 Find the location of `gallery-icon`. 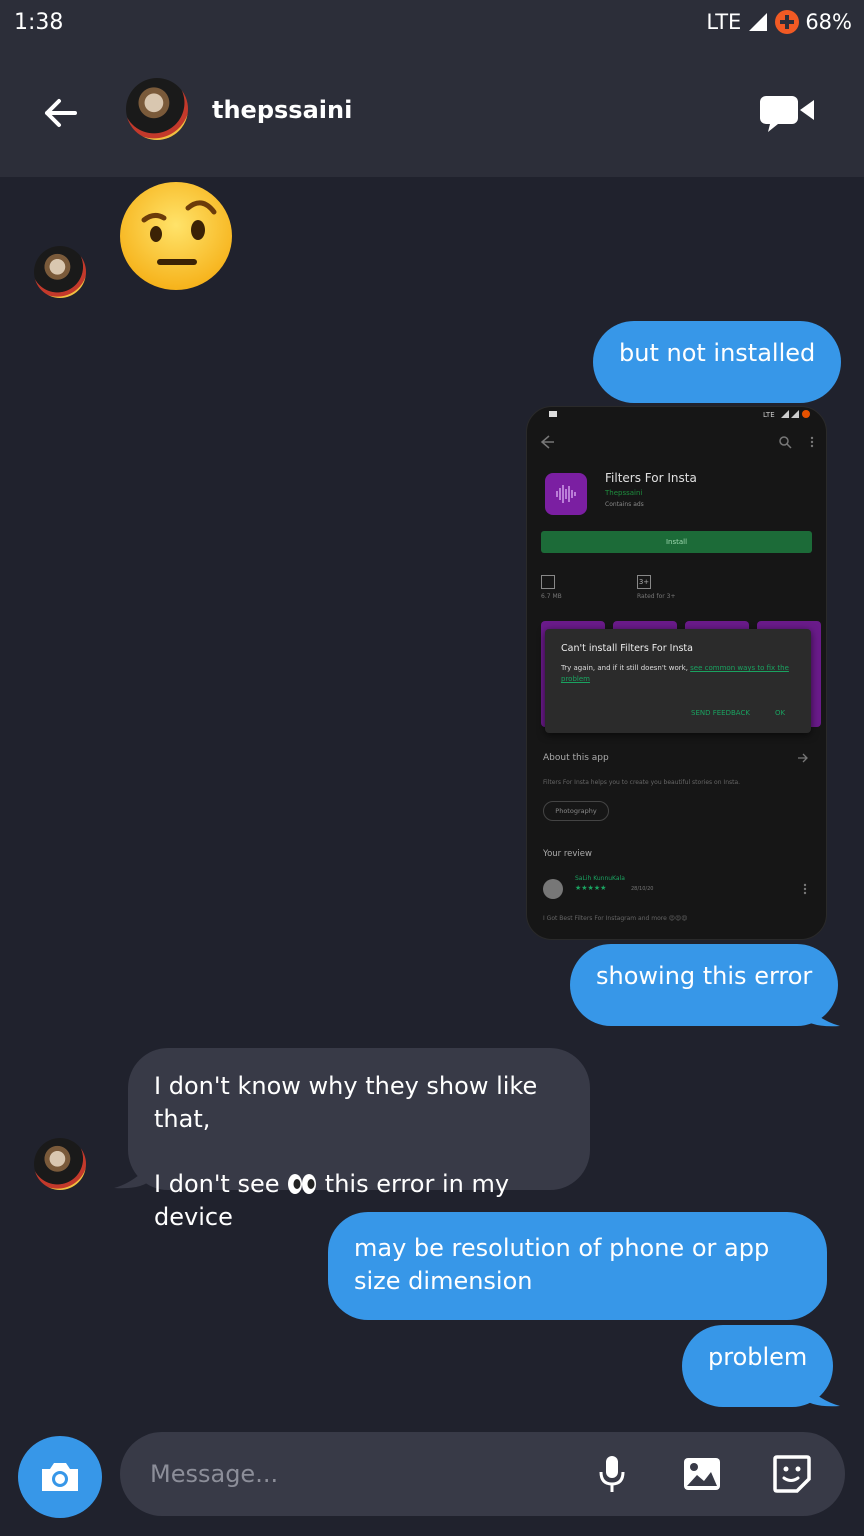

gallery-icon is located at coordinates (702, 1474).